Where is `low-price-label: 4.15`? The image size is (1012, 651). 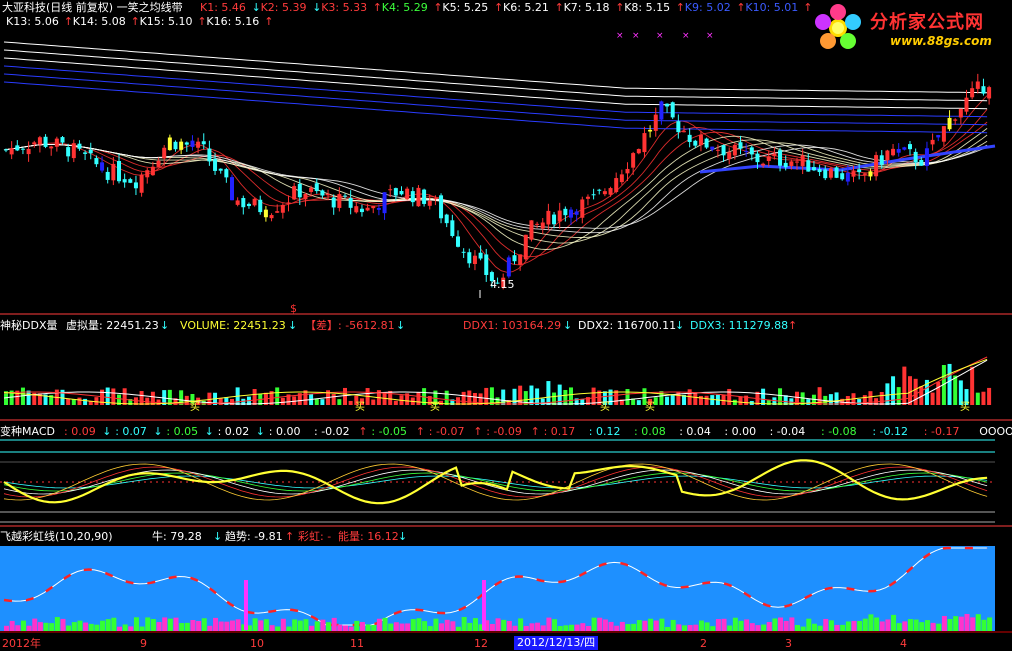
low-price-label: 4.15 is located at coordinates (502, 284).